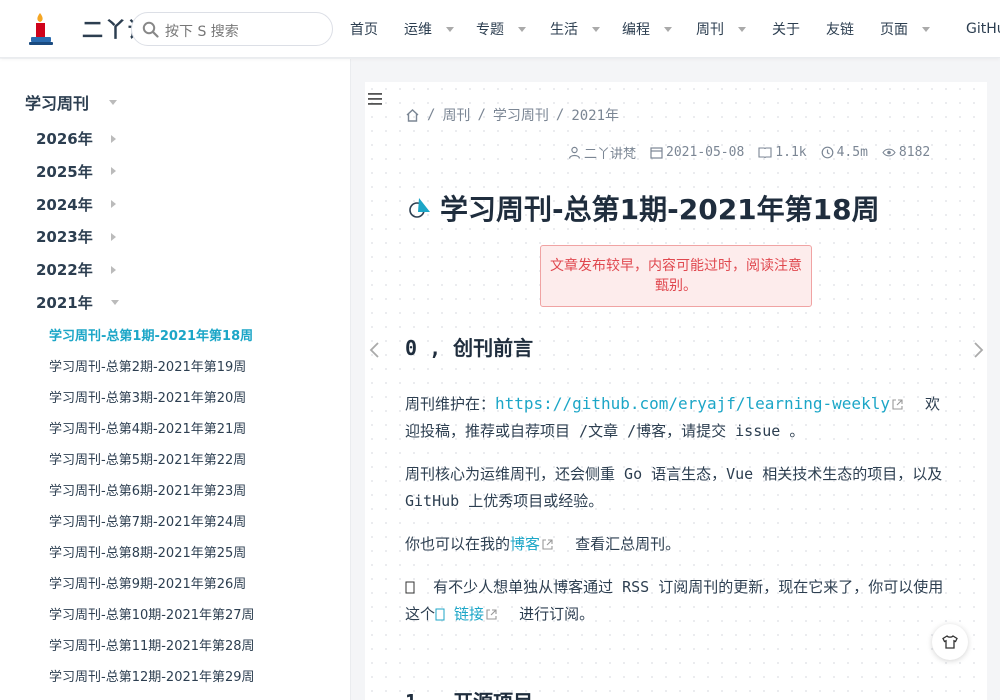 This screenshot has height=700, width=1000. I want to click on sidebar-year-label: 2022年, so click(64, 270).